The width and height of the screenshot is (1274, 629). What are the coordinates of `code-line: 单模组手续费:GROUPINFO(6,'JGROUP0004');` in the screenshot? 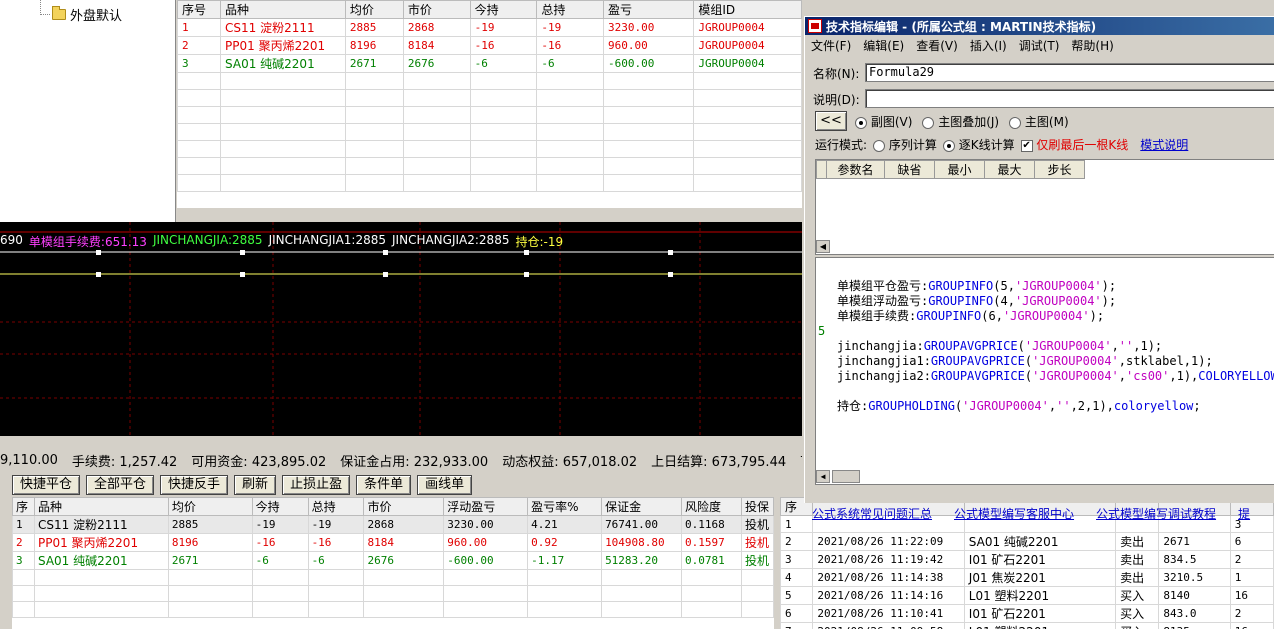 It's located at (970, 316).